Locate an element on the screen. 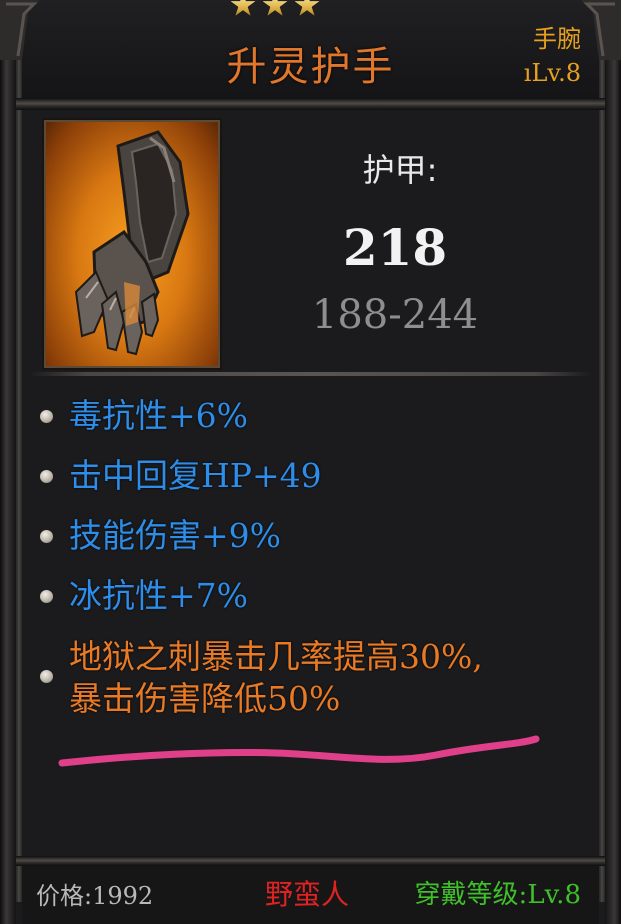 This screenshot has width=621, height=924. annotation-underline is located at coordinates (299, 751).